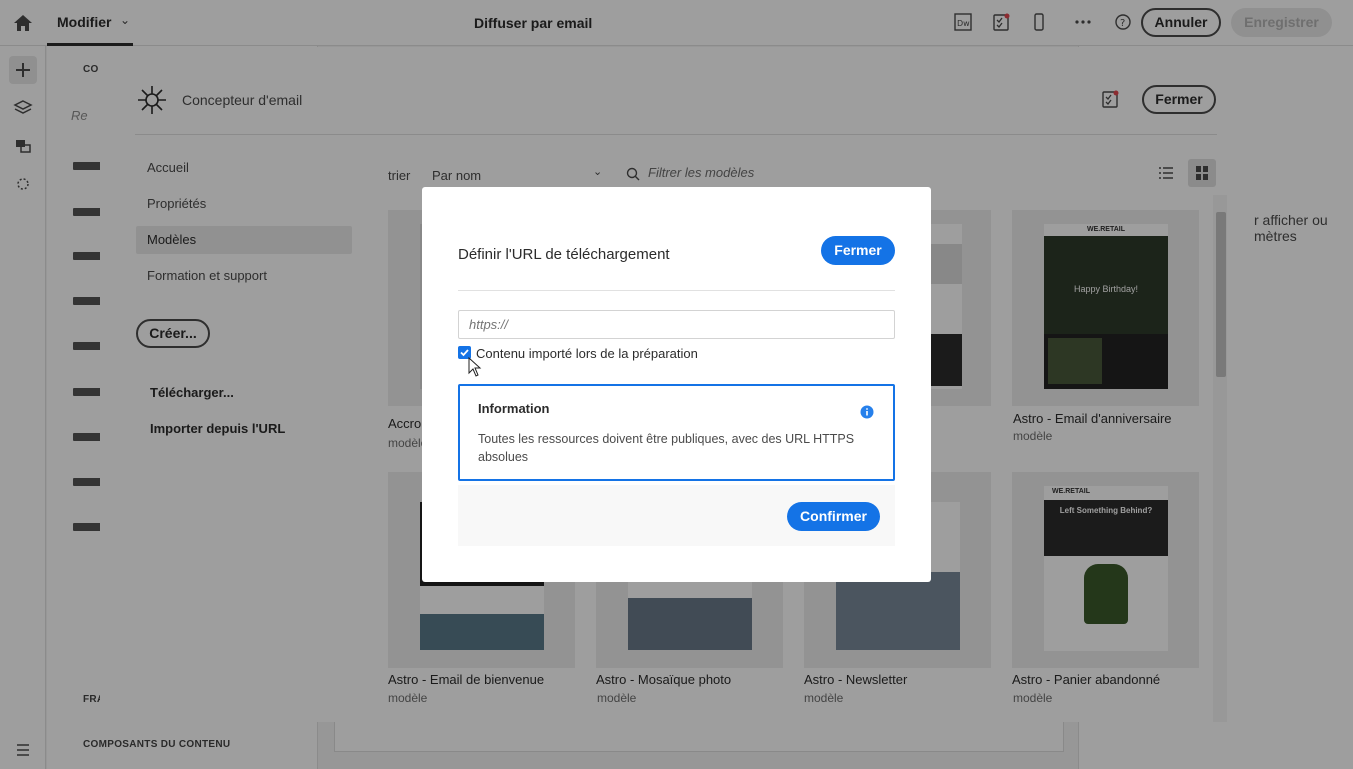  What do you see at coordinates (833, 516) in the screenshot?
I see `confirm-button: Confirmer` at bounding box center [833, 516].